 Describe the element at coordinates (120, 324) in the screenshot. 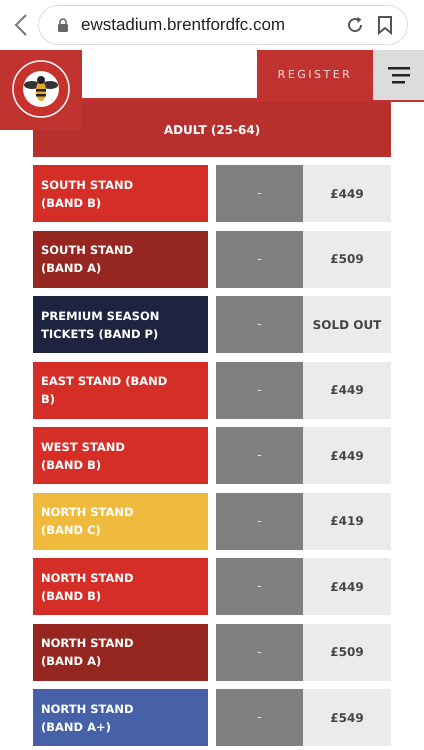

I see `stand-label: PREMIUM SEASON TICKETS (BAND P)` at that location.